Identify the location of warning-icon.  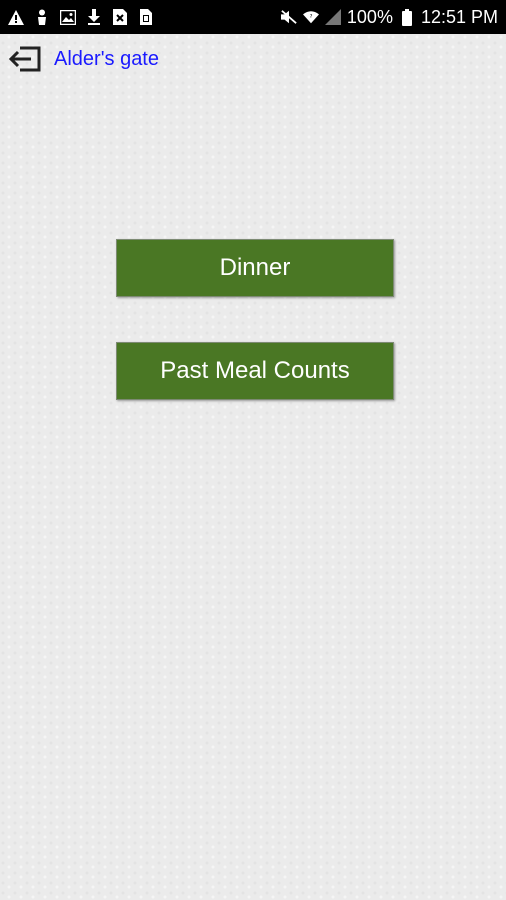
(16, 17).